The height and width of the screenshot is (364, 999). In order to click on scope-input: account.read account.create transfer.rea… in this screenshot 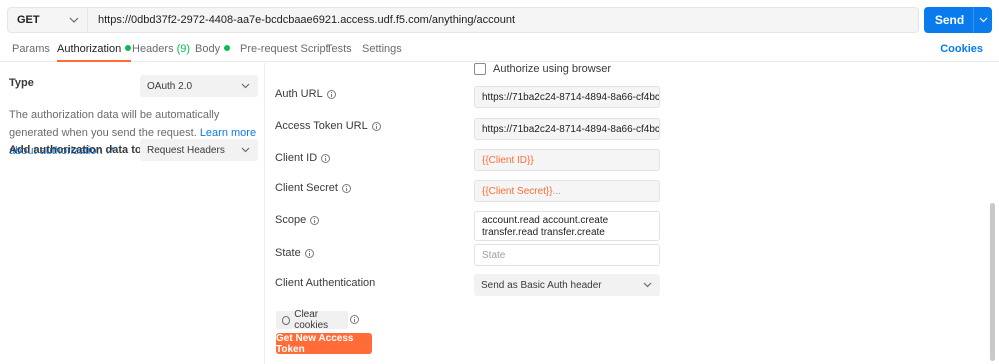, I will do `click(567, 226)`.